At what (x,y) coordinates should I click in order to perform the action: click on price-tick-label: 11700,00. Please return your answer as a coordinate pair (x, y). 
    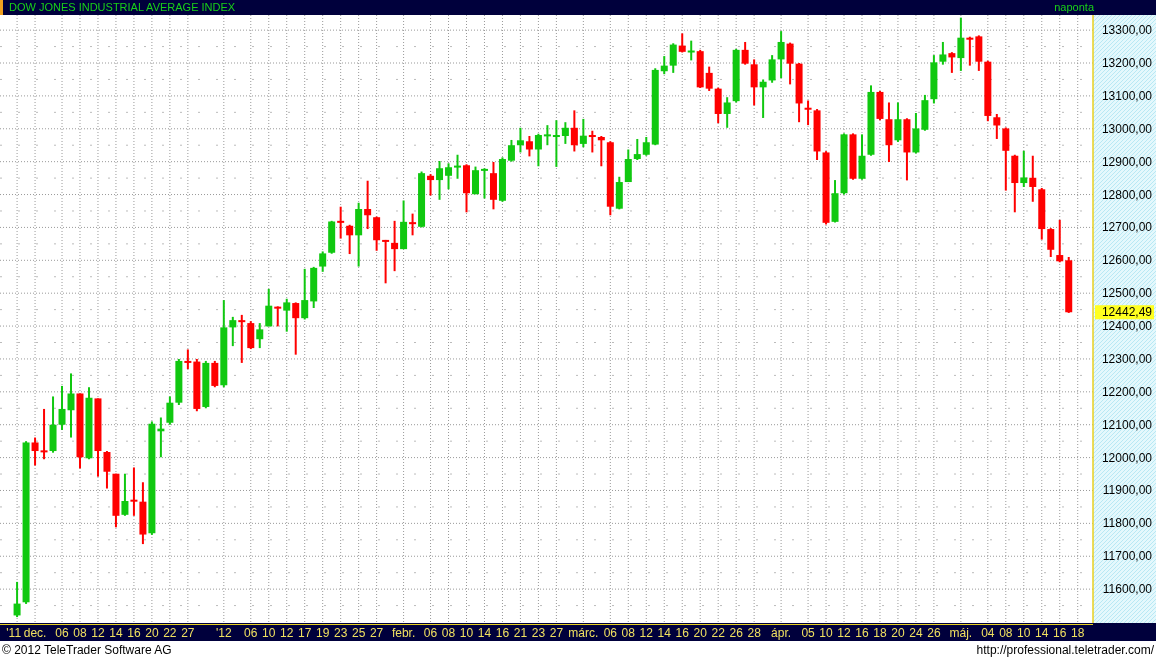
    Looking at the image, I should click on (1127, 556).